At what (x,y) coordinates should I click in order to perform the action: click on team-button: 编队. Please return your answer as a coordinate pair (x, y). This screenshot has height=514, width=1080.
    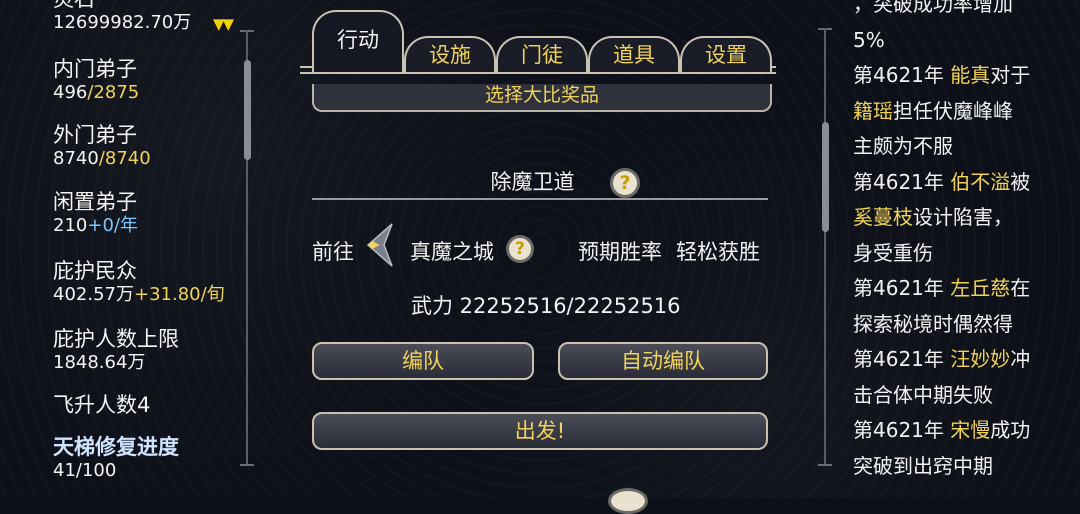
    Looking at the image, I should click on (423, 361).